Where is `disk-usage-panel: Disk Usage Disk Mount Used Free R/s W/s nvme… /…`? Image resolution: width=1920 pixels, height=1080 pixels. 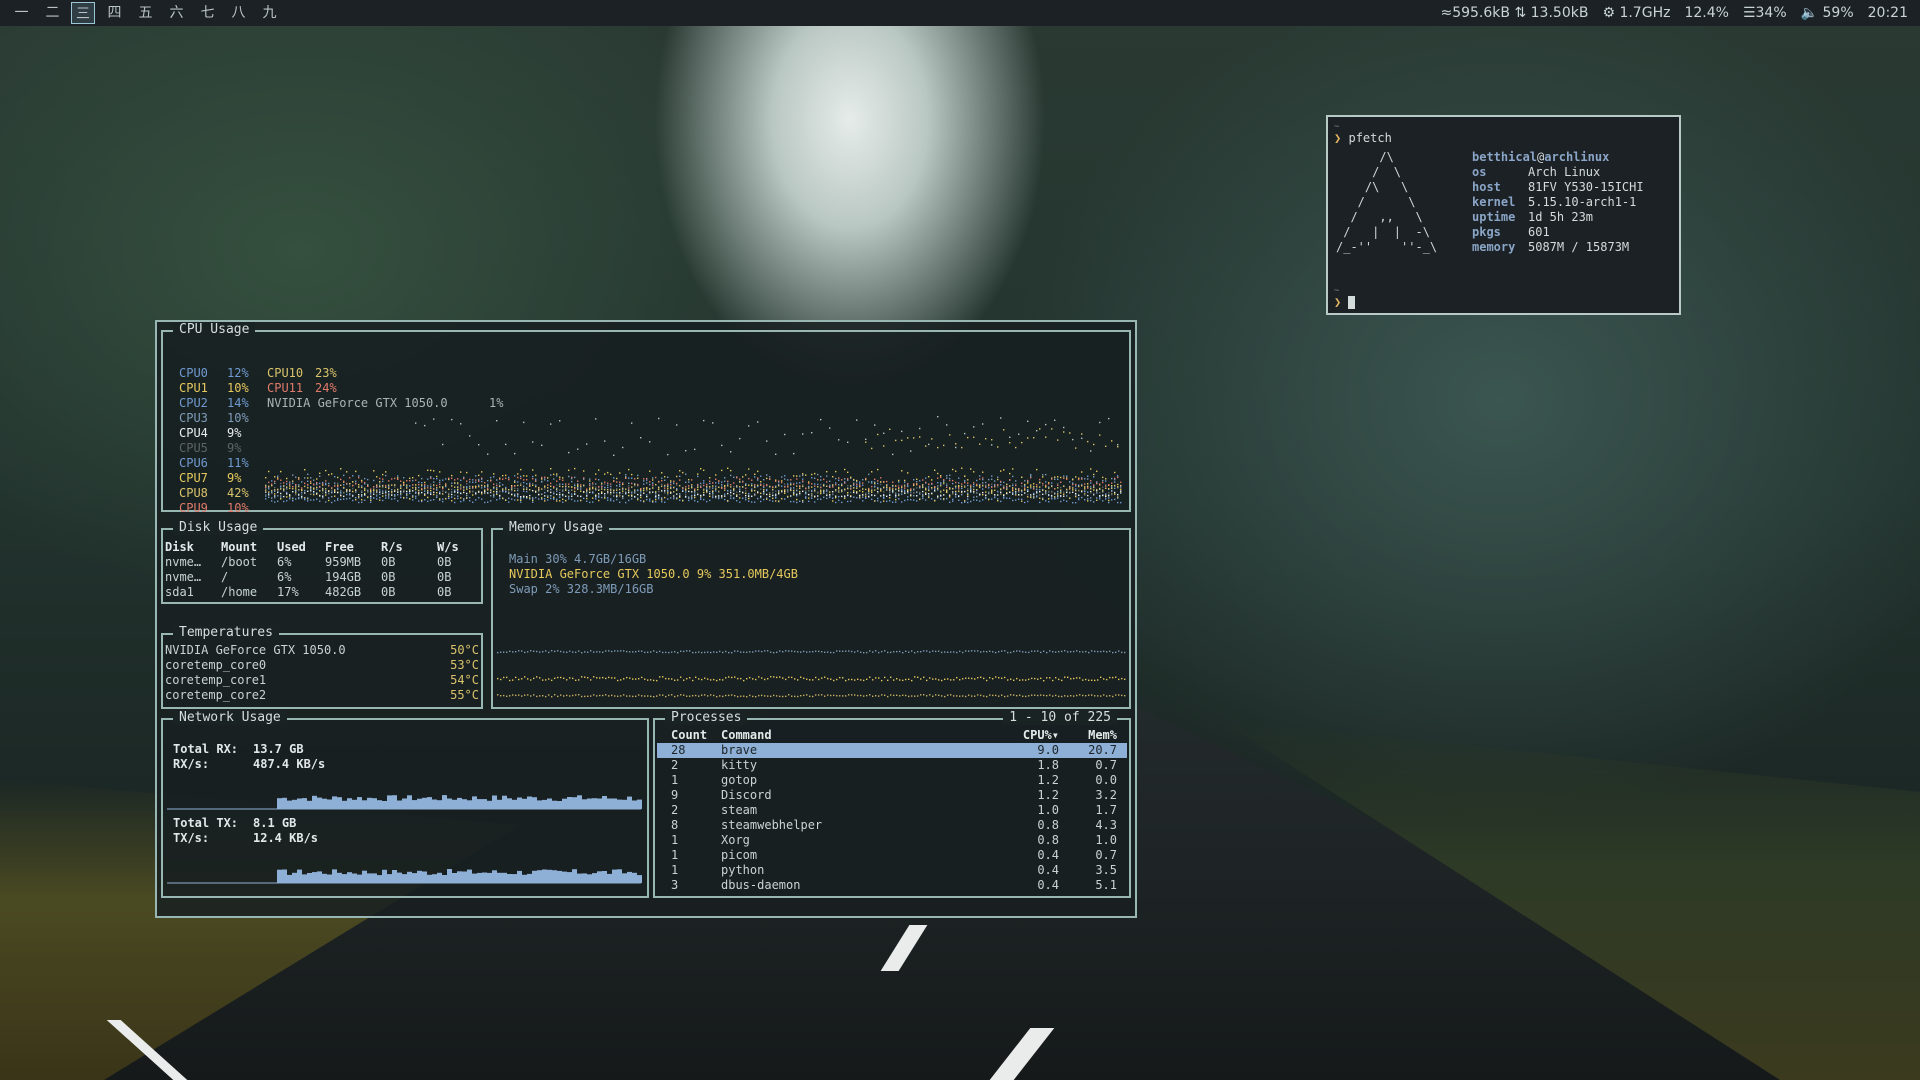 disk-usage-panel: Disk Usage Disk Mount Used Free R/s W/s nvme… /… is located at coordinates (322, 562).